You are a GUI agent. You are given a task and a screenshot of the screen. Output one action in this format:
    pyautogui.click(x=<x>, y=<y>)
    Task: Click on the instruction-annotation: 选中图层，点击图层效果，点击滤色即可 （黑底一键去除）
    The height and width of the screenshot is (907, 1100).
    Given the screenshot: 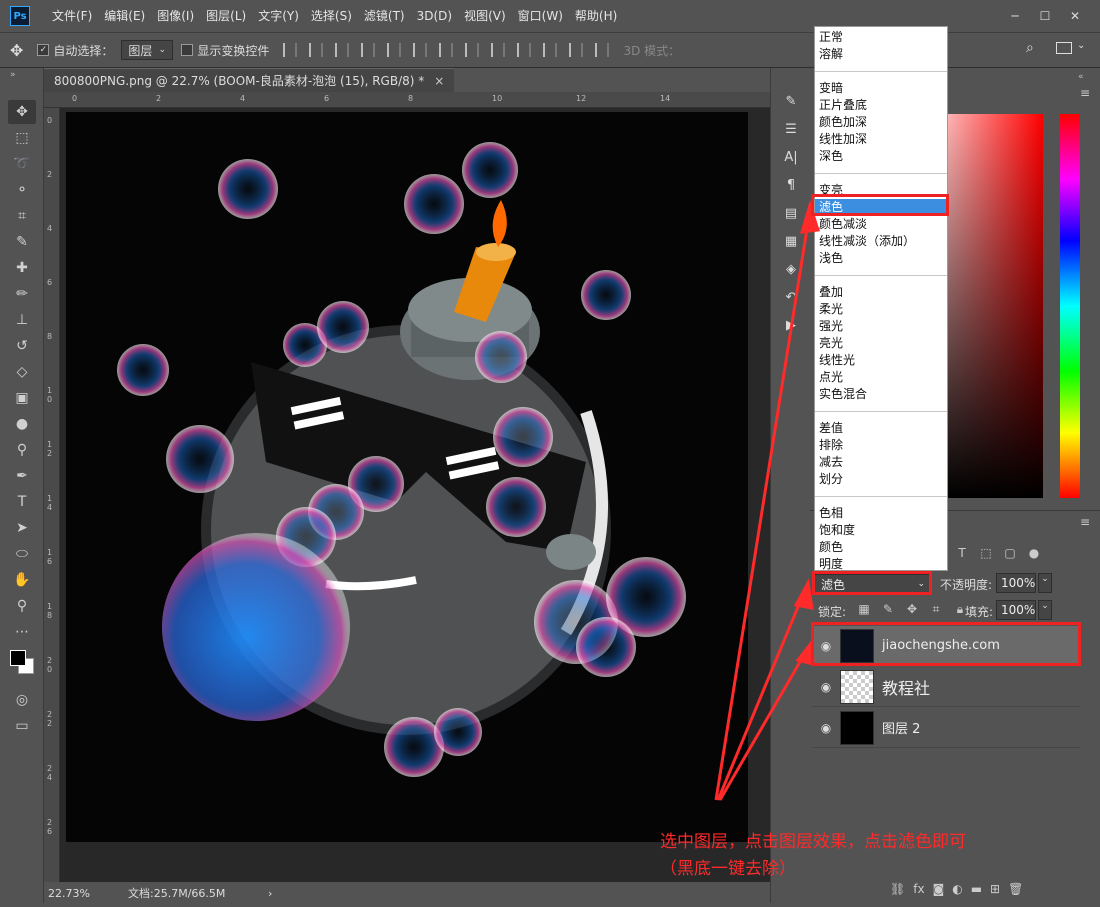 What is the action you would take?
    pyautogui.click(x=880, y=856)
    